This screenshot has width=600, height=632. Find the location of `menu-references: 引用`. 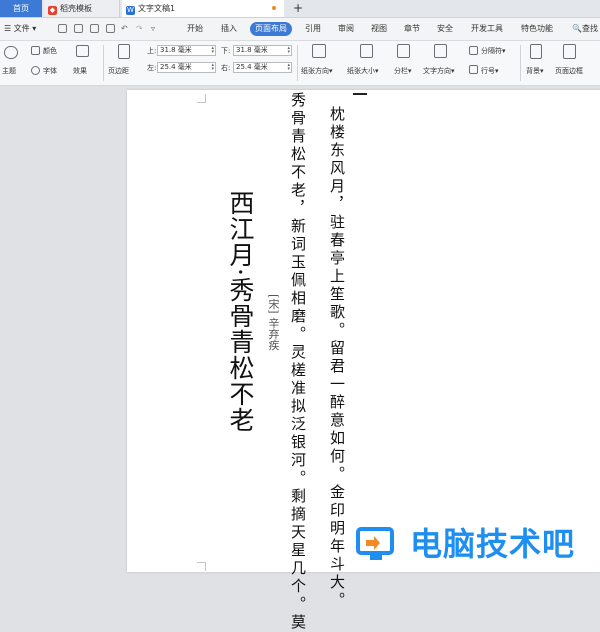

menu-references: 引用 is located at coordinates (313, 29).